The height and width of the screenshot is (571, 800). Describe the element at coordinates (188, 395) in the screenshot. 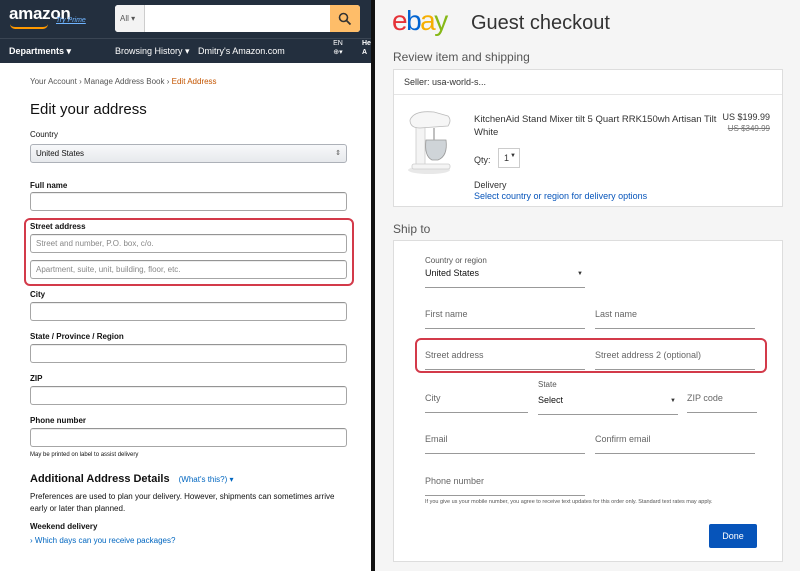

I see `zip-input` at that location.